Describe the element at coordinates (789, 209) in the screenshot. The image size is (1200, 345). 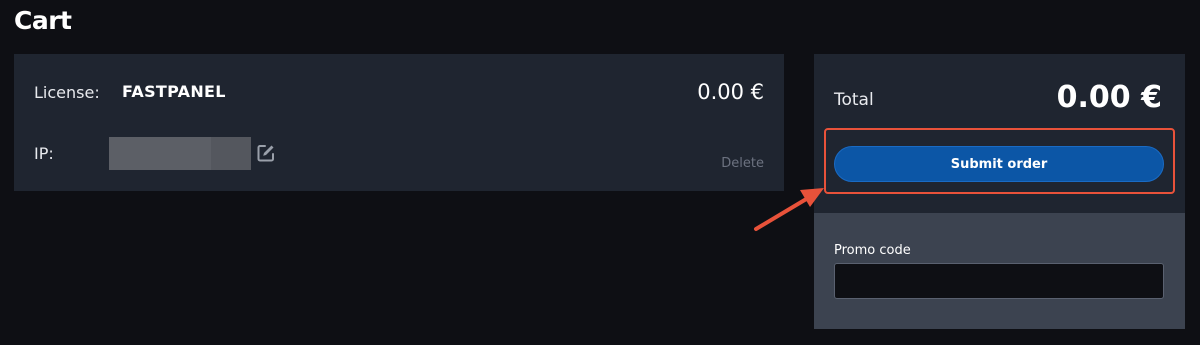
I see `arrow-annotation-icon` at that location.